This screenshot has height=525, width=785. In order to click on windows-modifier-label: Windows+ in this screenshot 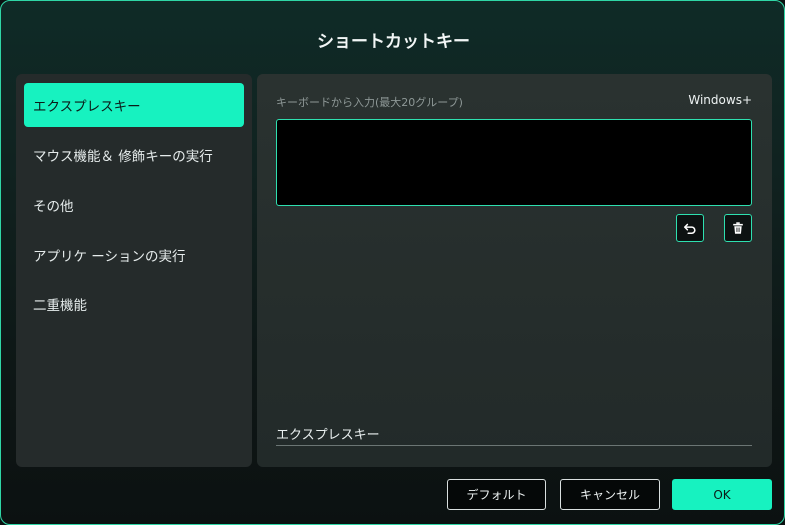, I will do `click(720, 100)`.